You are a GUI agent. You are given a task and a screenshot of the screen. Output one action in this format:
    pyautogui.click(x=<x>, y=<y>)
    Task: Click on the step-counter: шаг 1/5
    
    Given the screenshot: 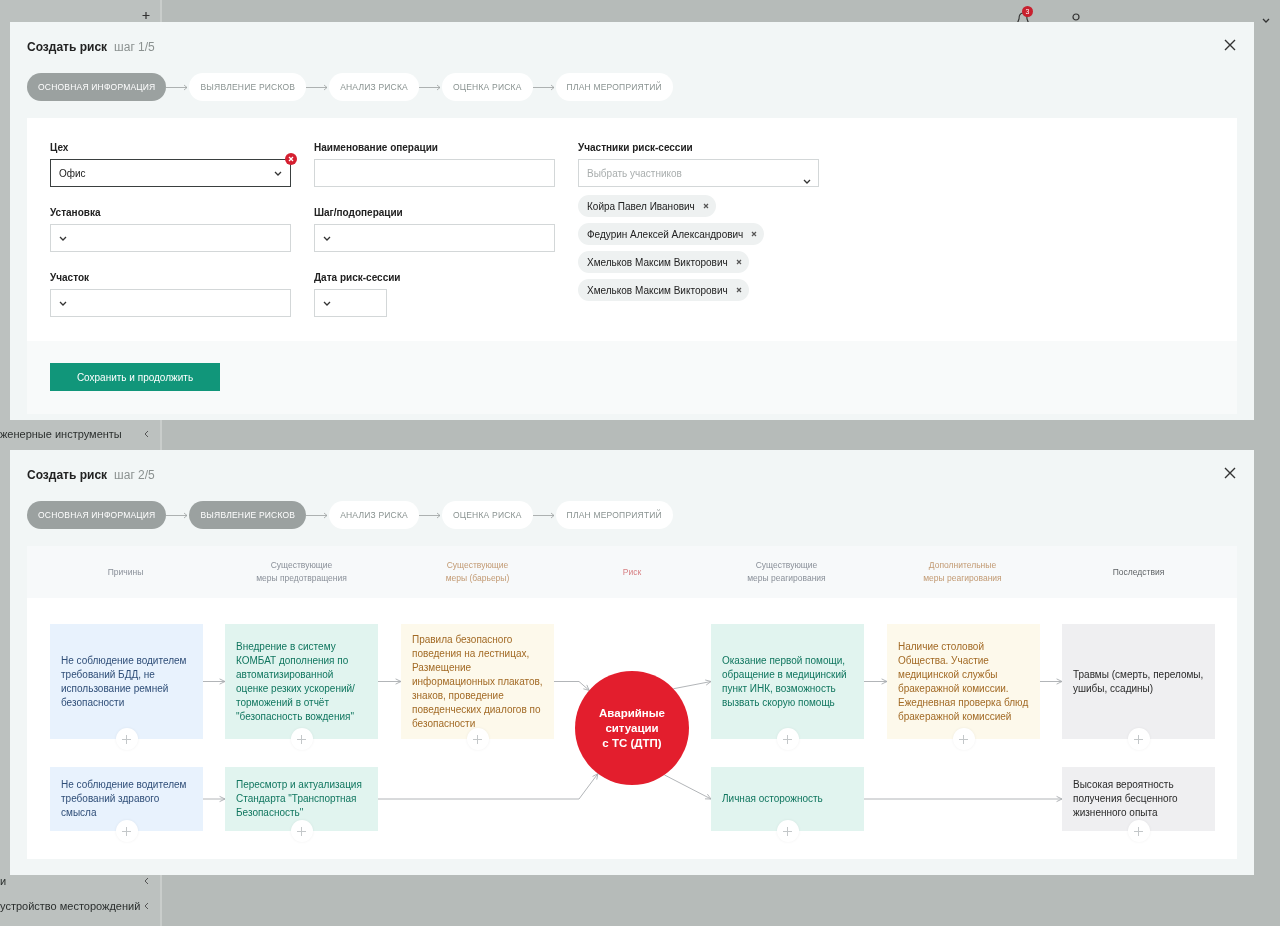 What is the action you would take?
    pyautogui.click(x=134, y=47)
    